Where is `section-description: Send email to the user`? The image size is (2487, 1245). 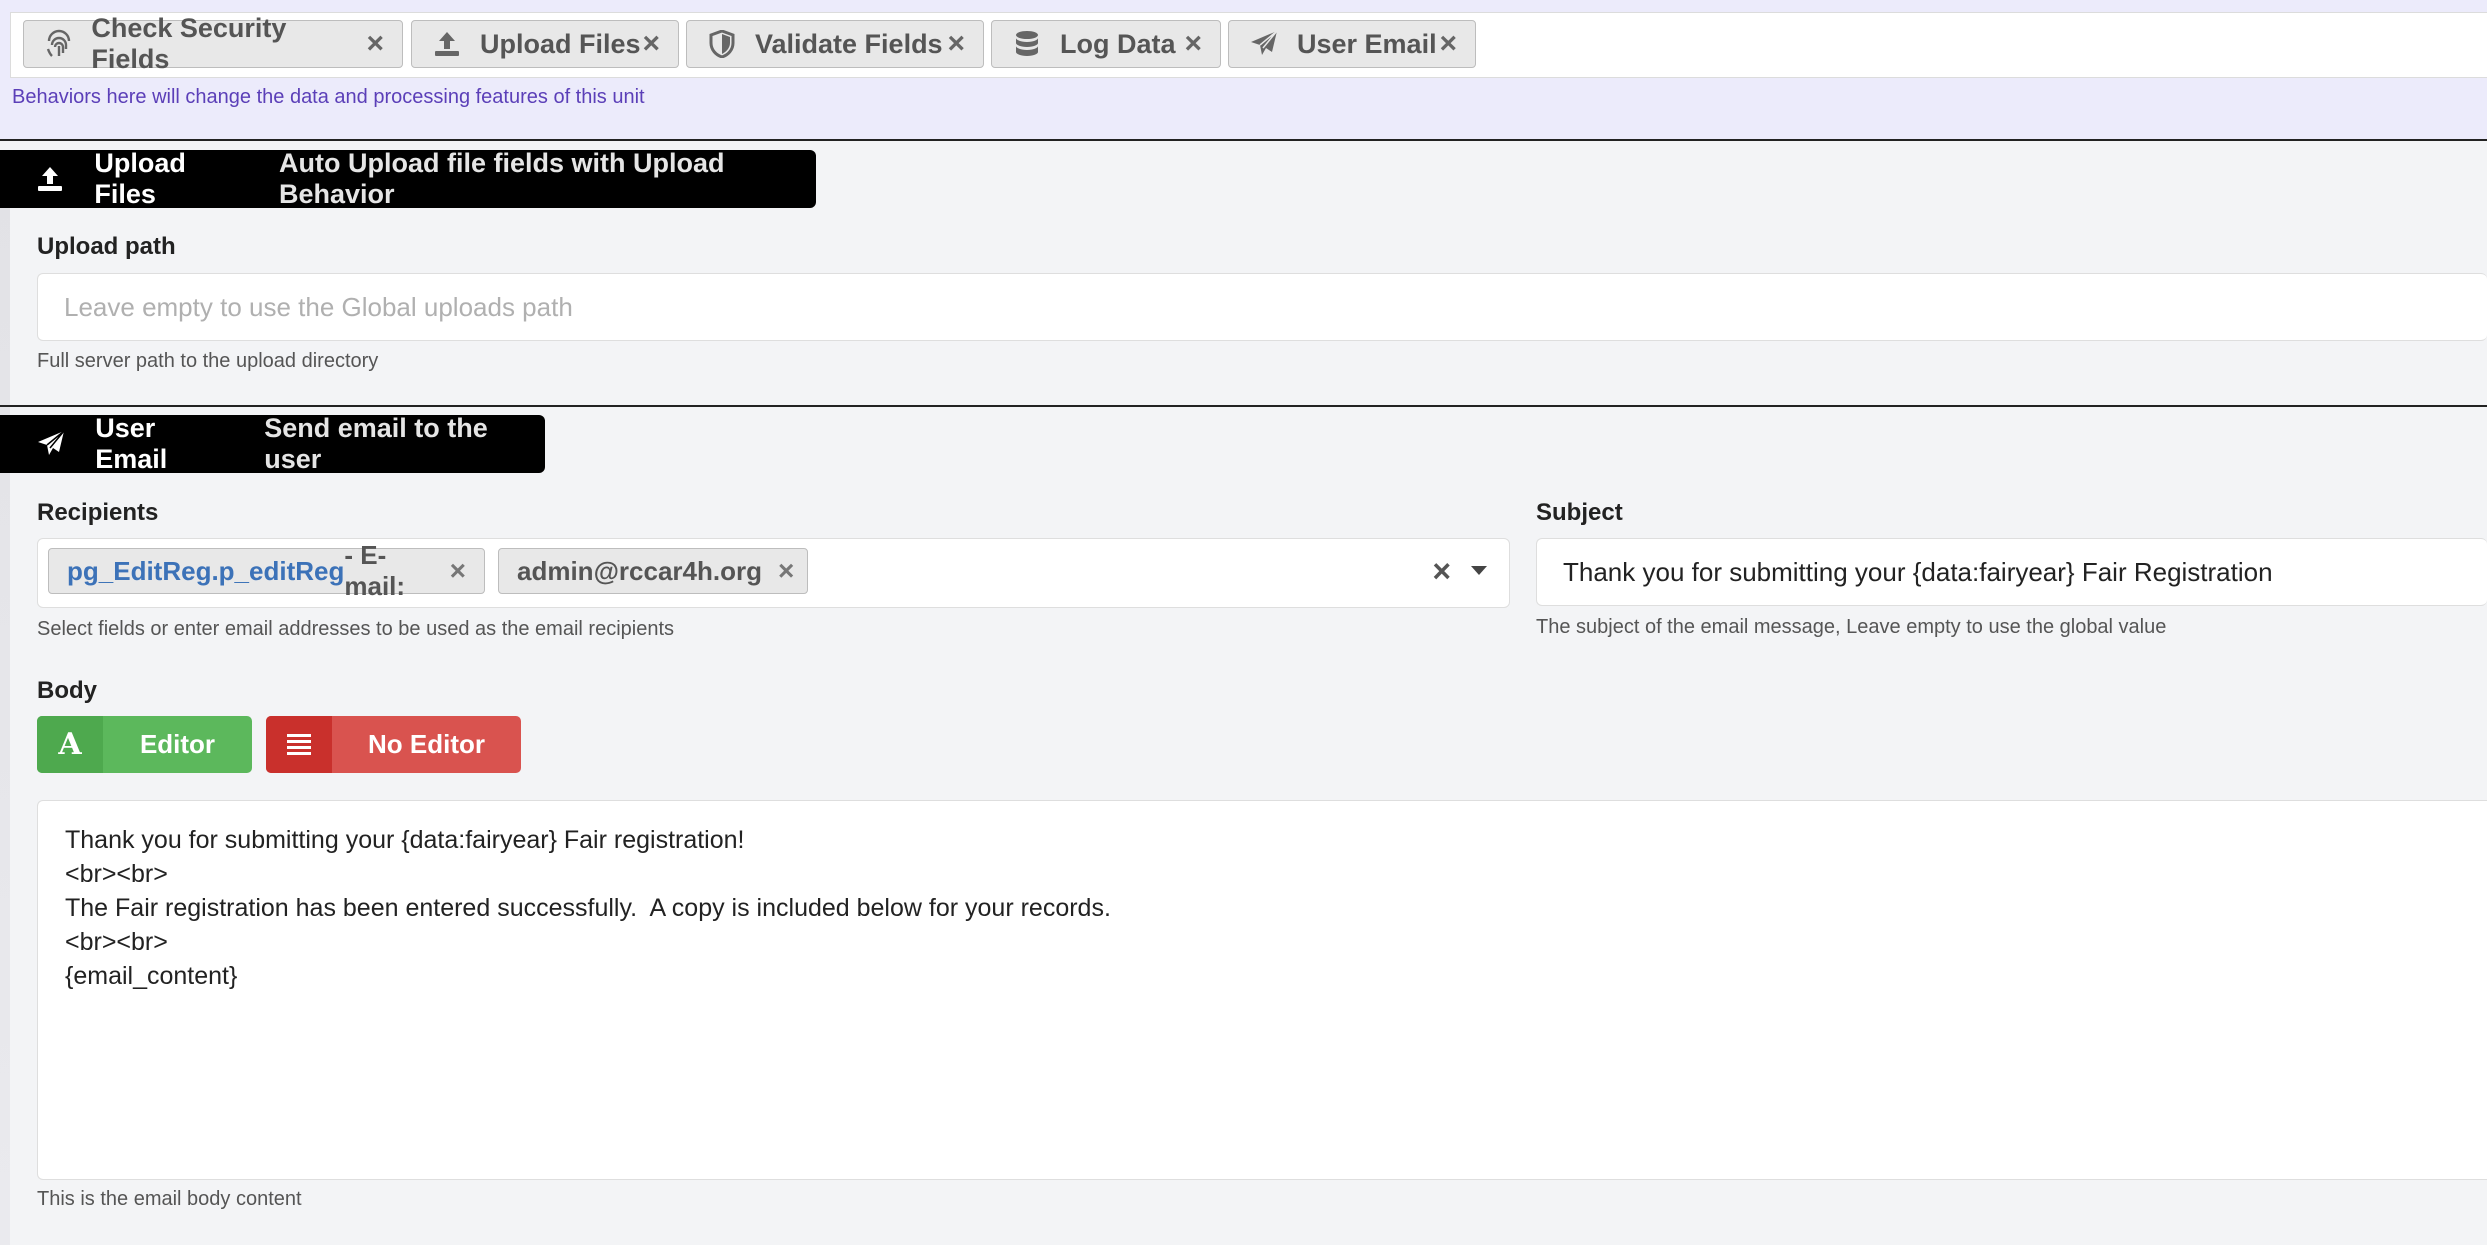
section-description: Send email to the user is located at coordinates (376, 443).